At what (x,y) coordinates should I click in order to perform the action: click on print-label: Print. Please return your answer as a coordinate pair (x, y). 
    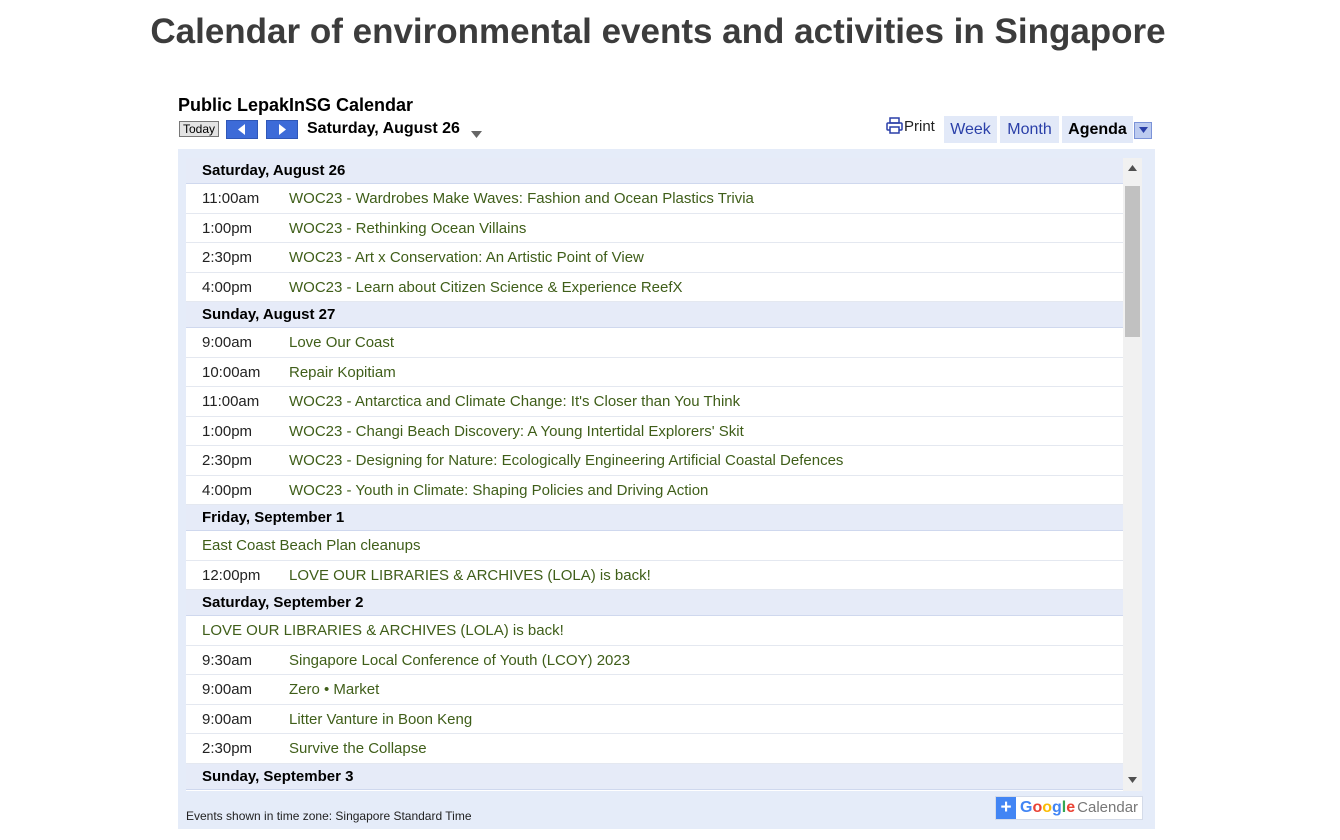
    Looking at the image, I should click on (919, 126).